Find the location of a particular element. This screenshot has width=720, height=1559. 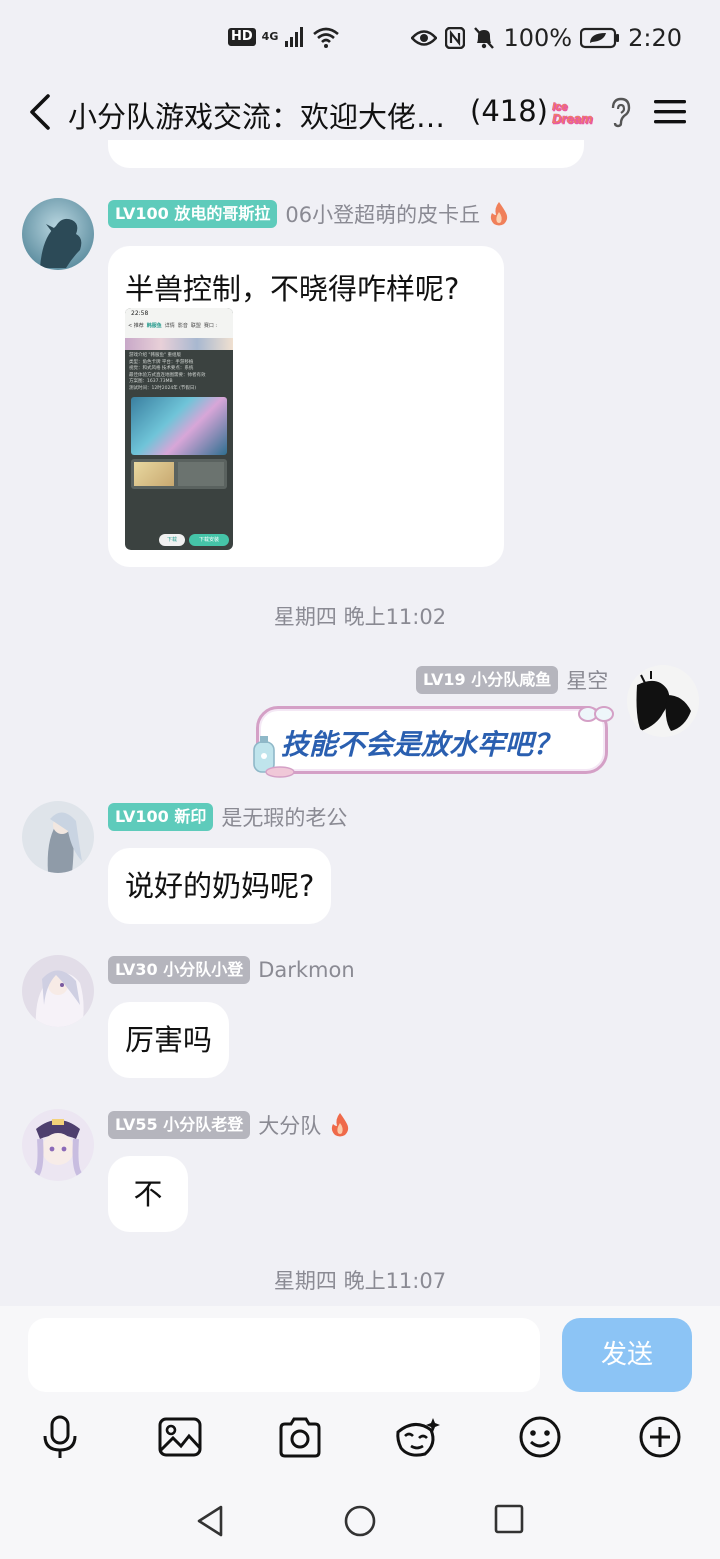

message-bubble: 厉害吗 is located at coordinates (169, 1040).